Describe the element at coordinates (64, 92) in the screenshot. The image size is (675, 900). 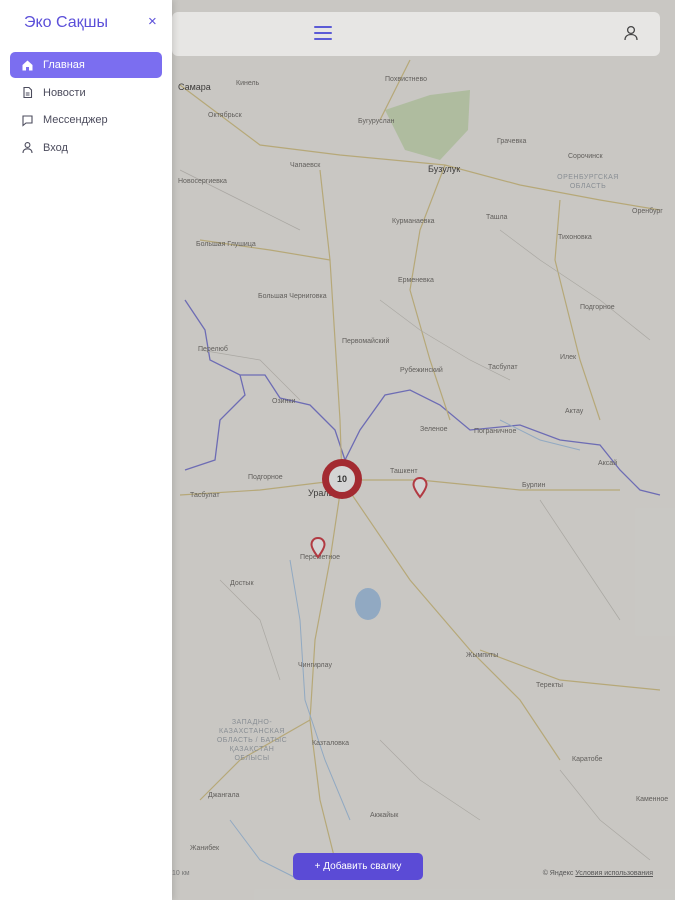
I see `sidebar-item-label: Новости` at that location.